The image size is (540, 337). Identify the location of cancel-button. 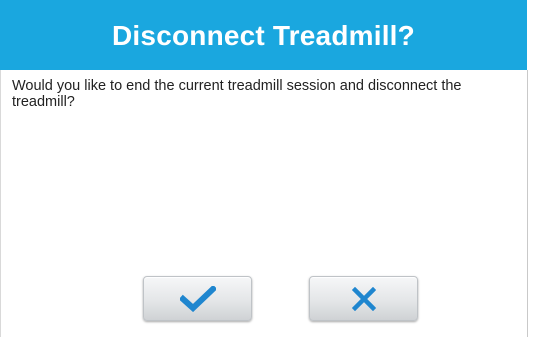
(363, 298).